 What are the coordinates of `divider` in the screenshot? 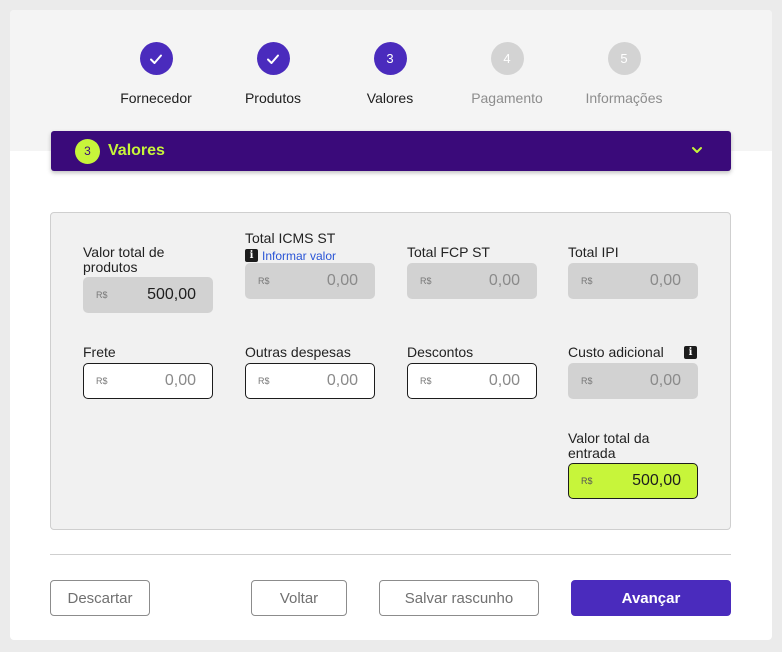 It's located at (390, 554).